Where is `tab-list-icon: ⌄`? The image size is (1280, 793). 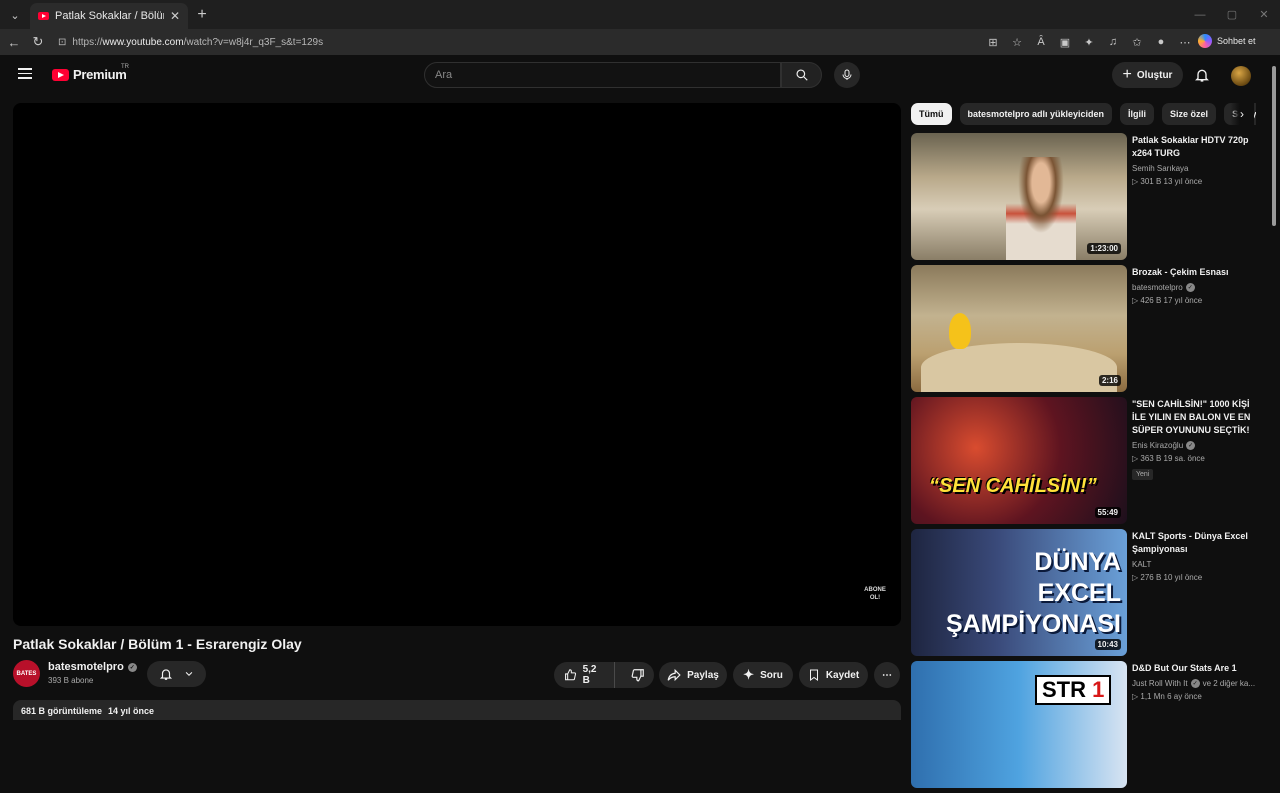 tab-list-icon: ⌄ is located at coordinates (15, 15).